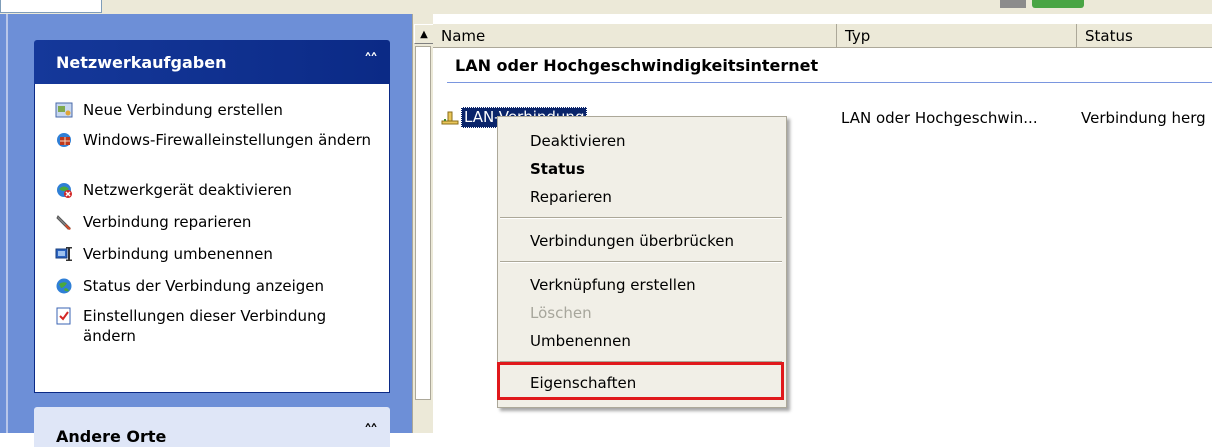  I want to click on task-pane-edge, so click(7, 223).